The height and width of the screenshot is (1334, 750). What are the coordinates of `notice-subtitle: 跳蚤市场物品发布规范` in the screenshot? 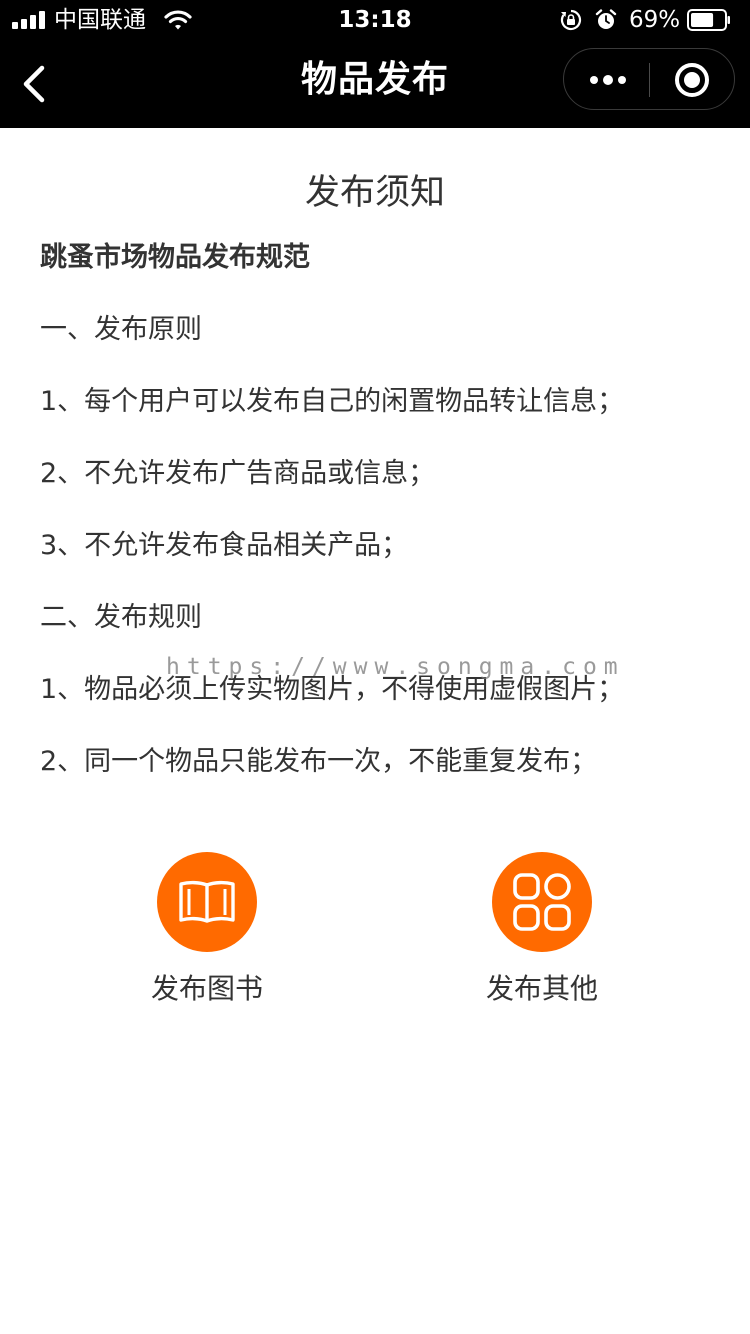 It's located at (175, 257).